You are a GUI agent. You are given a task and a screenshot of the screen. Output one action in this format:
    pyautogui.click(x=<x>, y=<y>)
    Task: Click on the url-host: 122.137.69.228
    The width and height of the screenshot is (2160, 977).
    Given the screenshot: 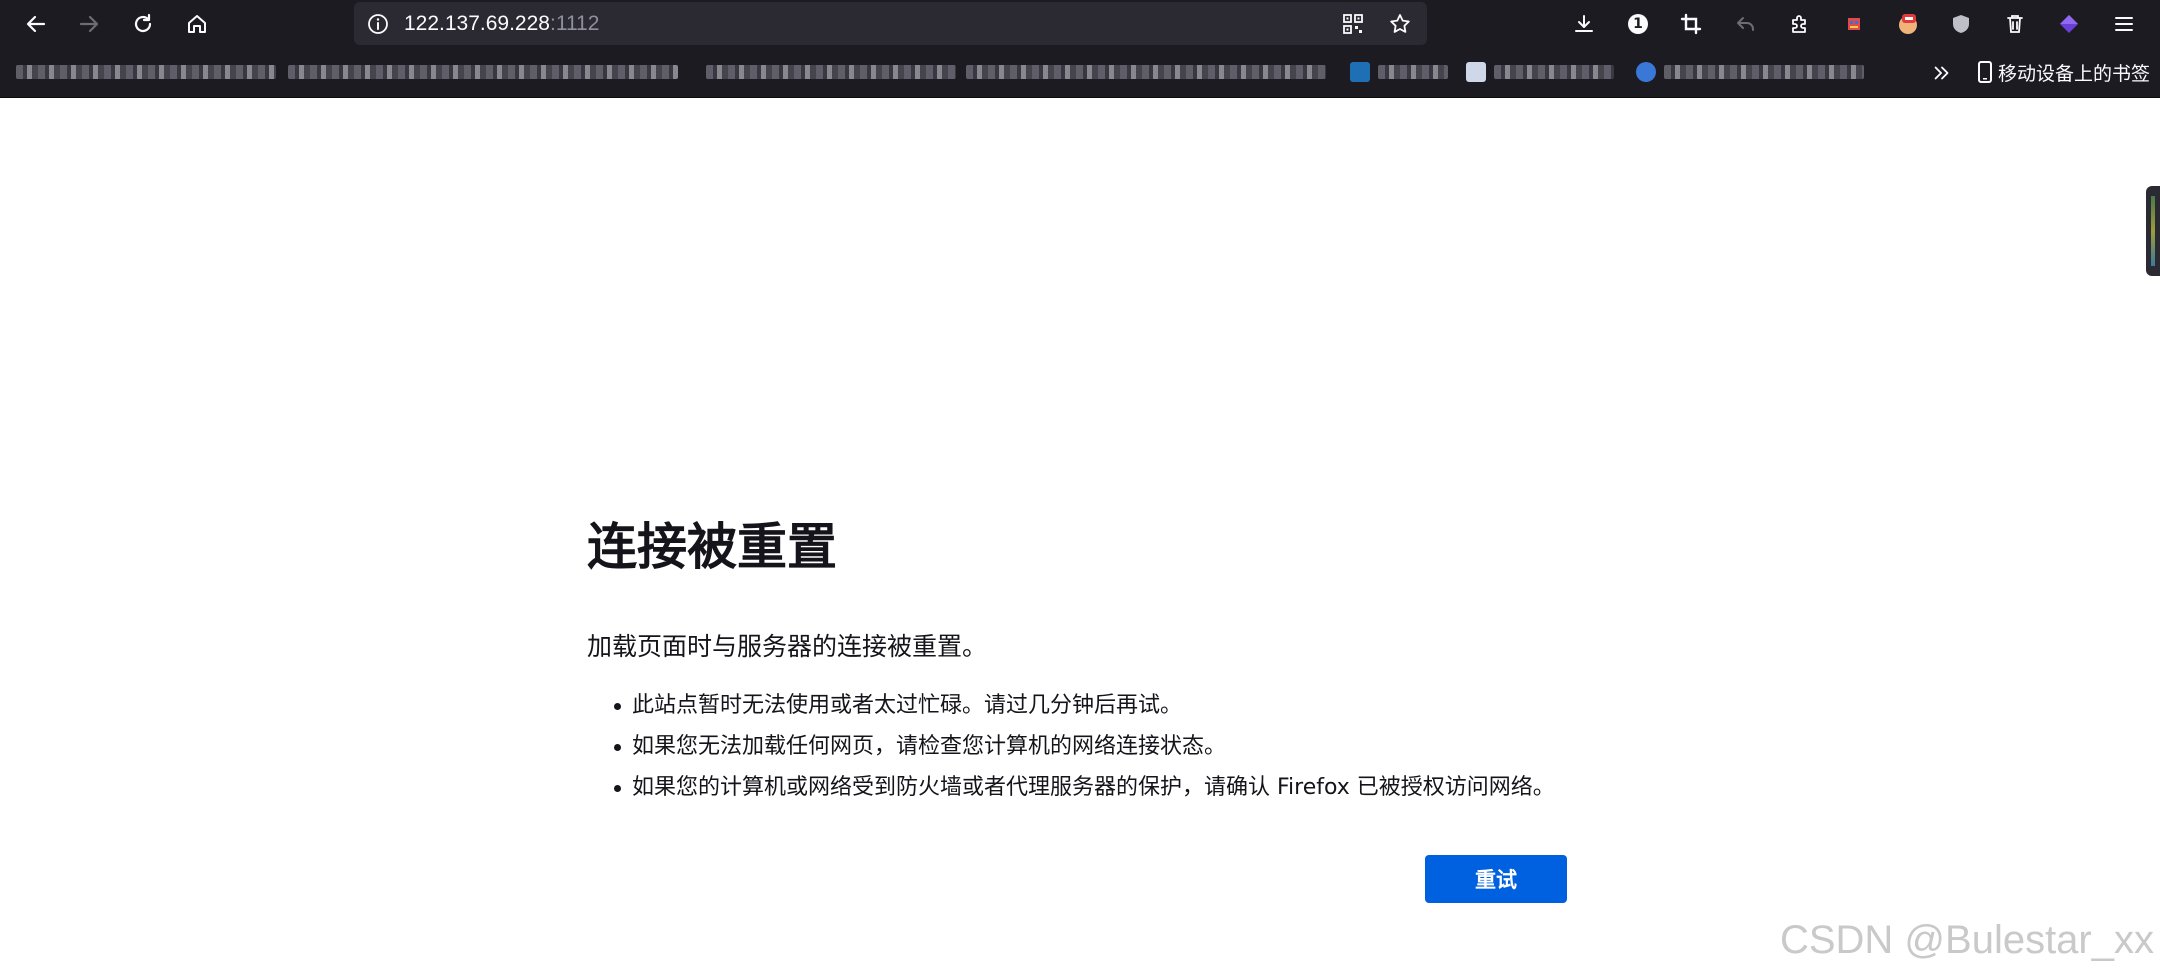 What is the action you would take?
    pyautogui.click(x=477, y=23)
    